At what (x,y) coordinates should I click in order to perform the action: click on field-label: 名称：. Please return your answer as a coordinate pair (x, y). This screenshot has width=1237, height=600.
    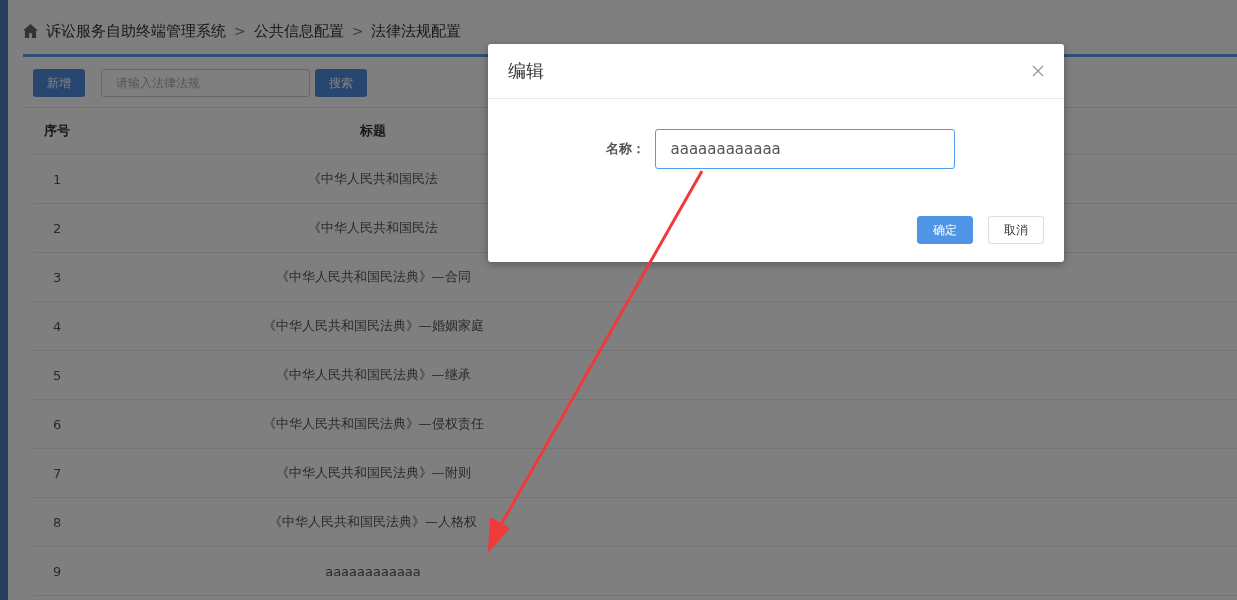
    Looking at the image, I should click on (625, 149).